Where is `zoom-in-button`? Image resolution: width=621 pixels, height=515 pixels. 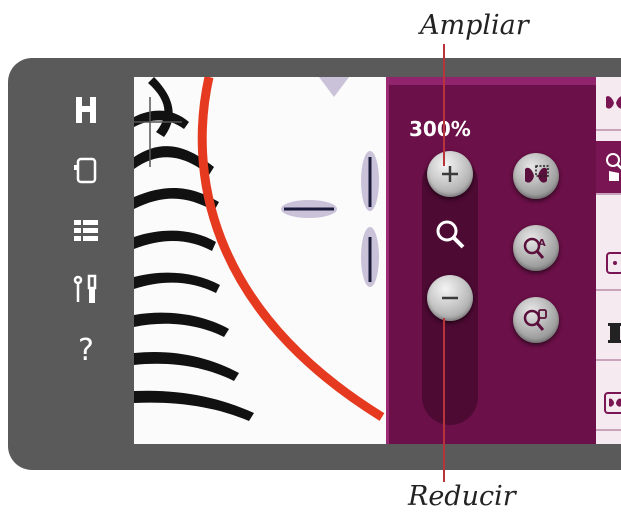 zoom-in-button is located at coordinates (450, 174).